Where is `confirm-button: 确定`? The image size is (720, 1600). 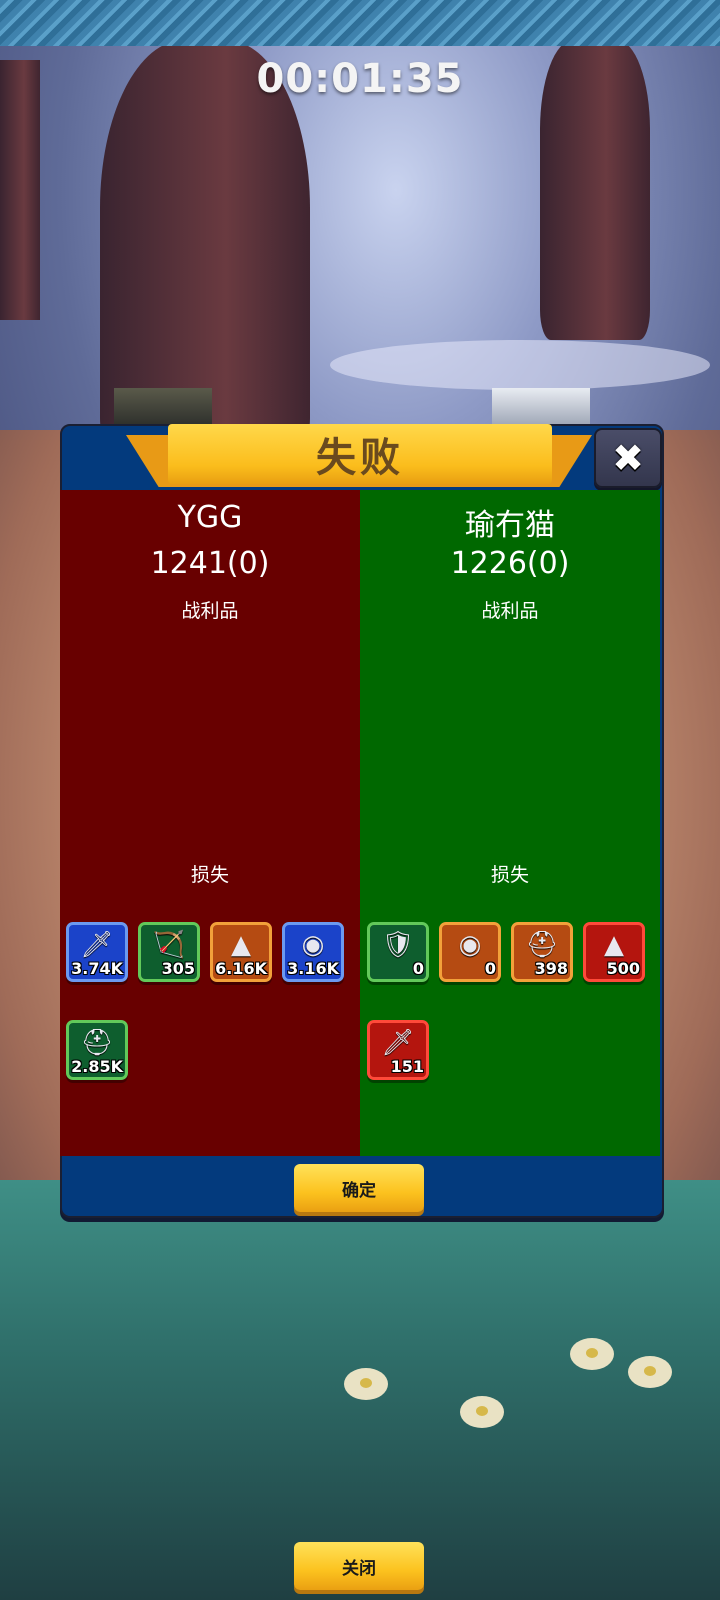
confirm-button: 确定 is located at coordinates (359, 1188).